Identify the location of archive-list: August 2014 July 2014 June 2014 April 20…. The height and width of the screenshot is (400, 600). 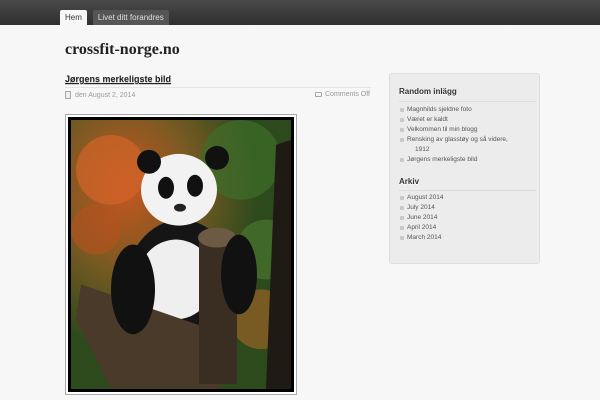
(467, 218).